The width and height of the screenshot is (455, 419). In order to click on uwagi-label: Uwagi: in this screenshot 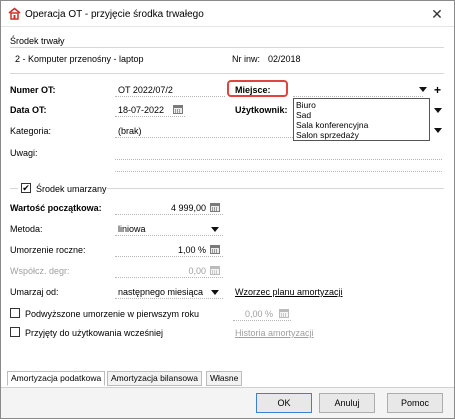, I will do `click(24, 153)`.